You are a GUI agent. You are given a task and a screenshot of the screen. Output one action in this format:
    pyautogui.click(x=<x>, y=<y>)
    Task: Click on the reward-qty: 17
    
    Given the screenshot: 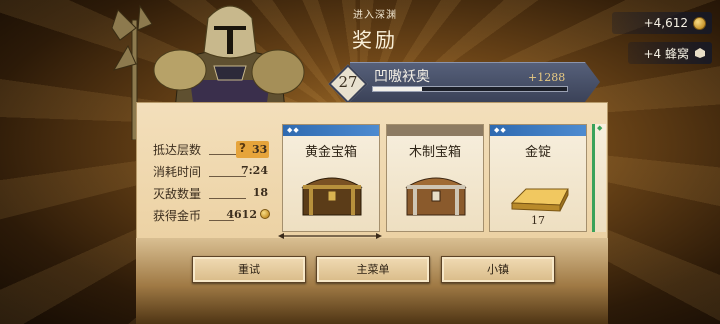 What is the action you would take?
    pyautogui.click(x=538, y=220)
    